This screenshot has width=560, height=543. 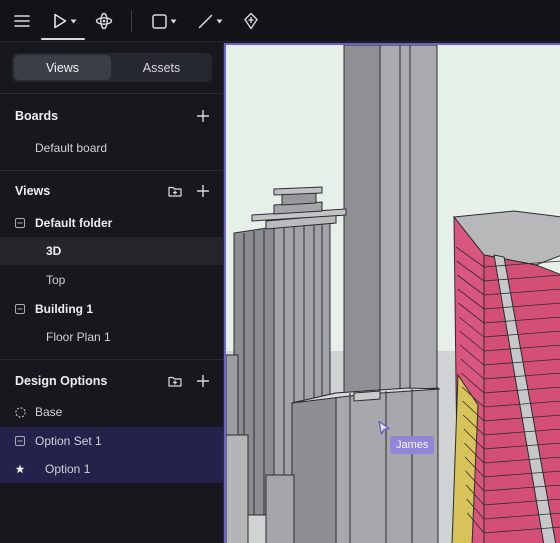 What do you see at coordinates (61, 381) in the screenshot?
I see `design-options-section-title: Design Options` at bounding box center [61, 381].